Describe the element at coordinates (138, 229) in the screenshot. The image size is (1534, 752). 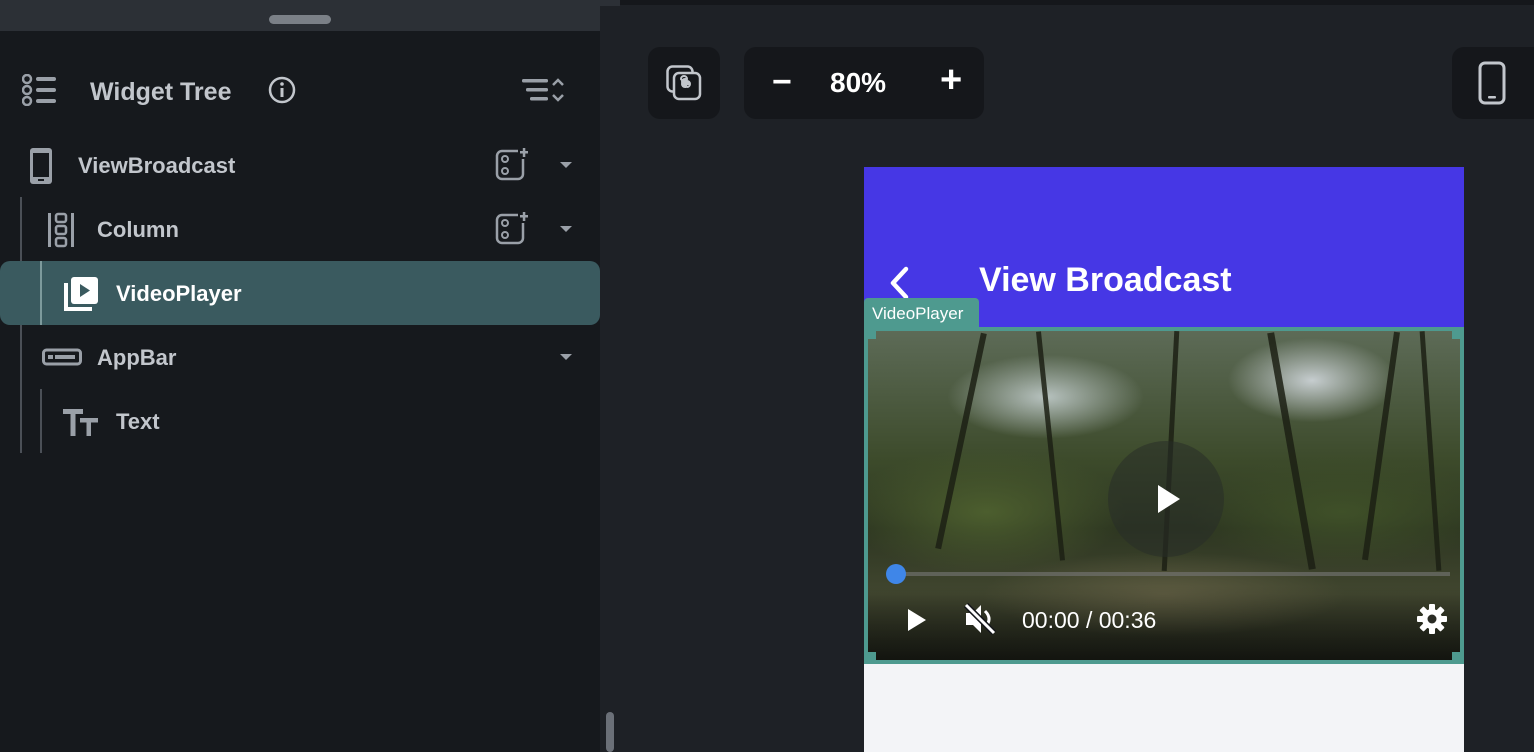
I see `tree-item-label: Column` at that location.